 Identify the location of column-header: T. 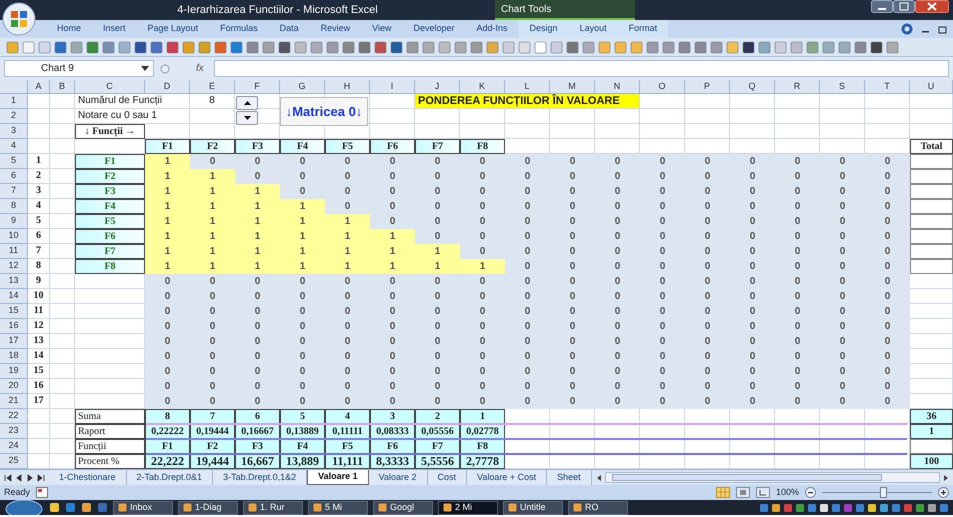
(887, 87).